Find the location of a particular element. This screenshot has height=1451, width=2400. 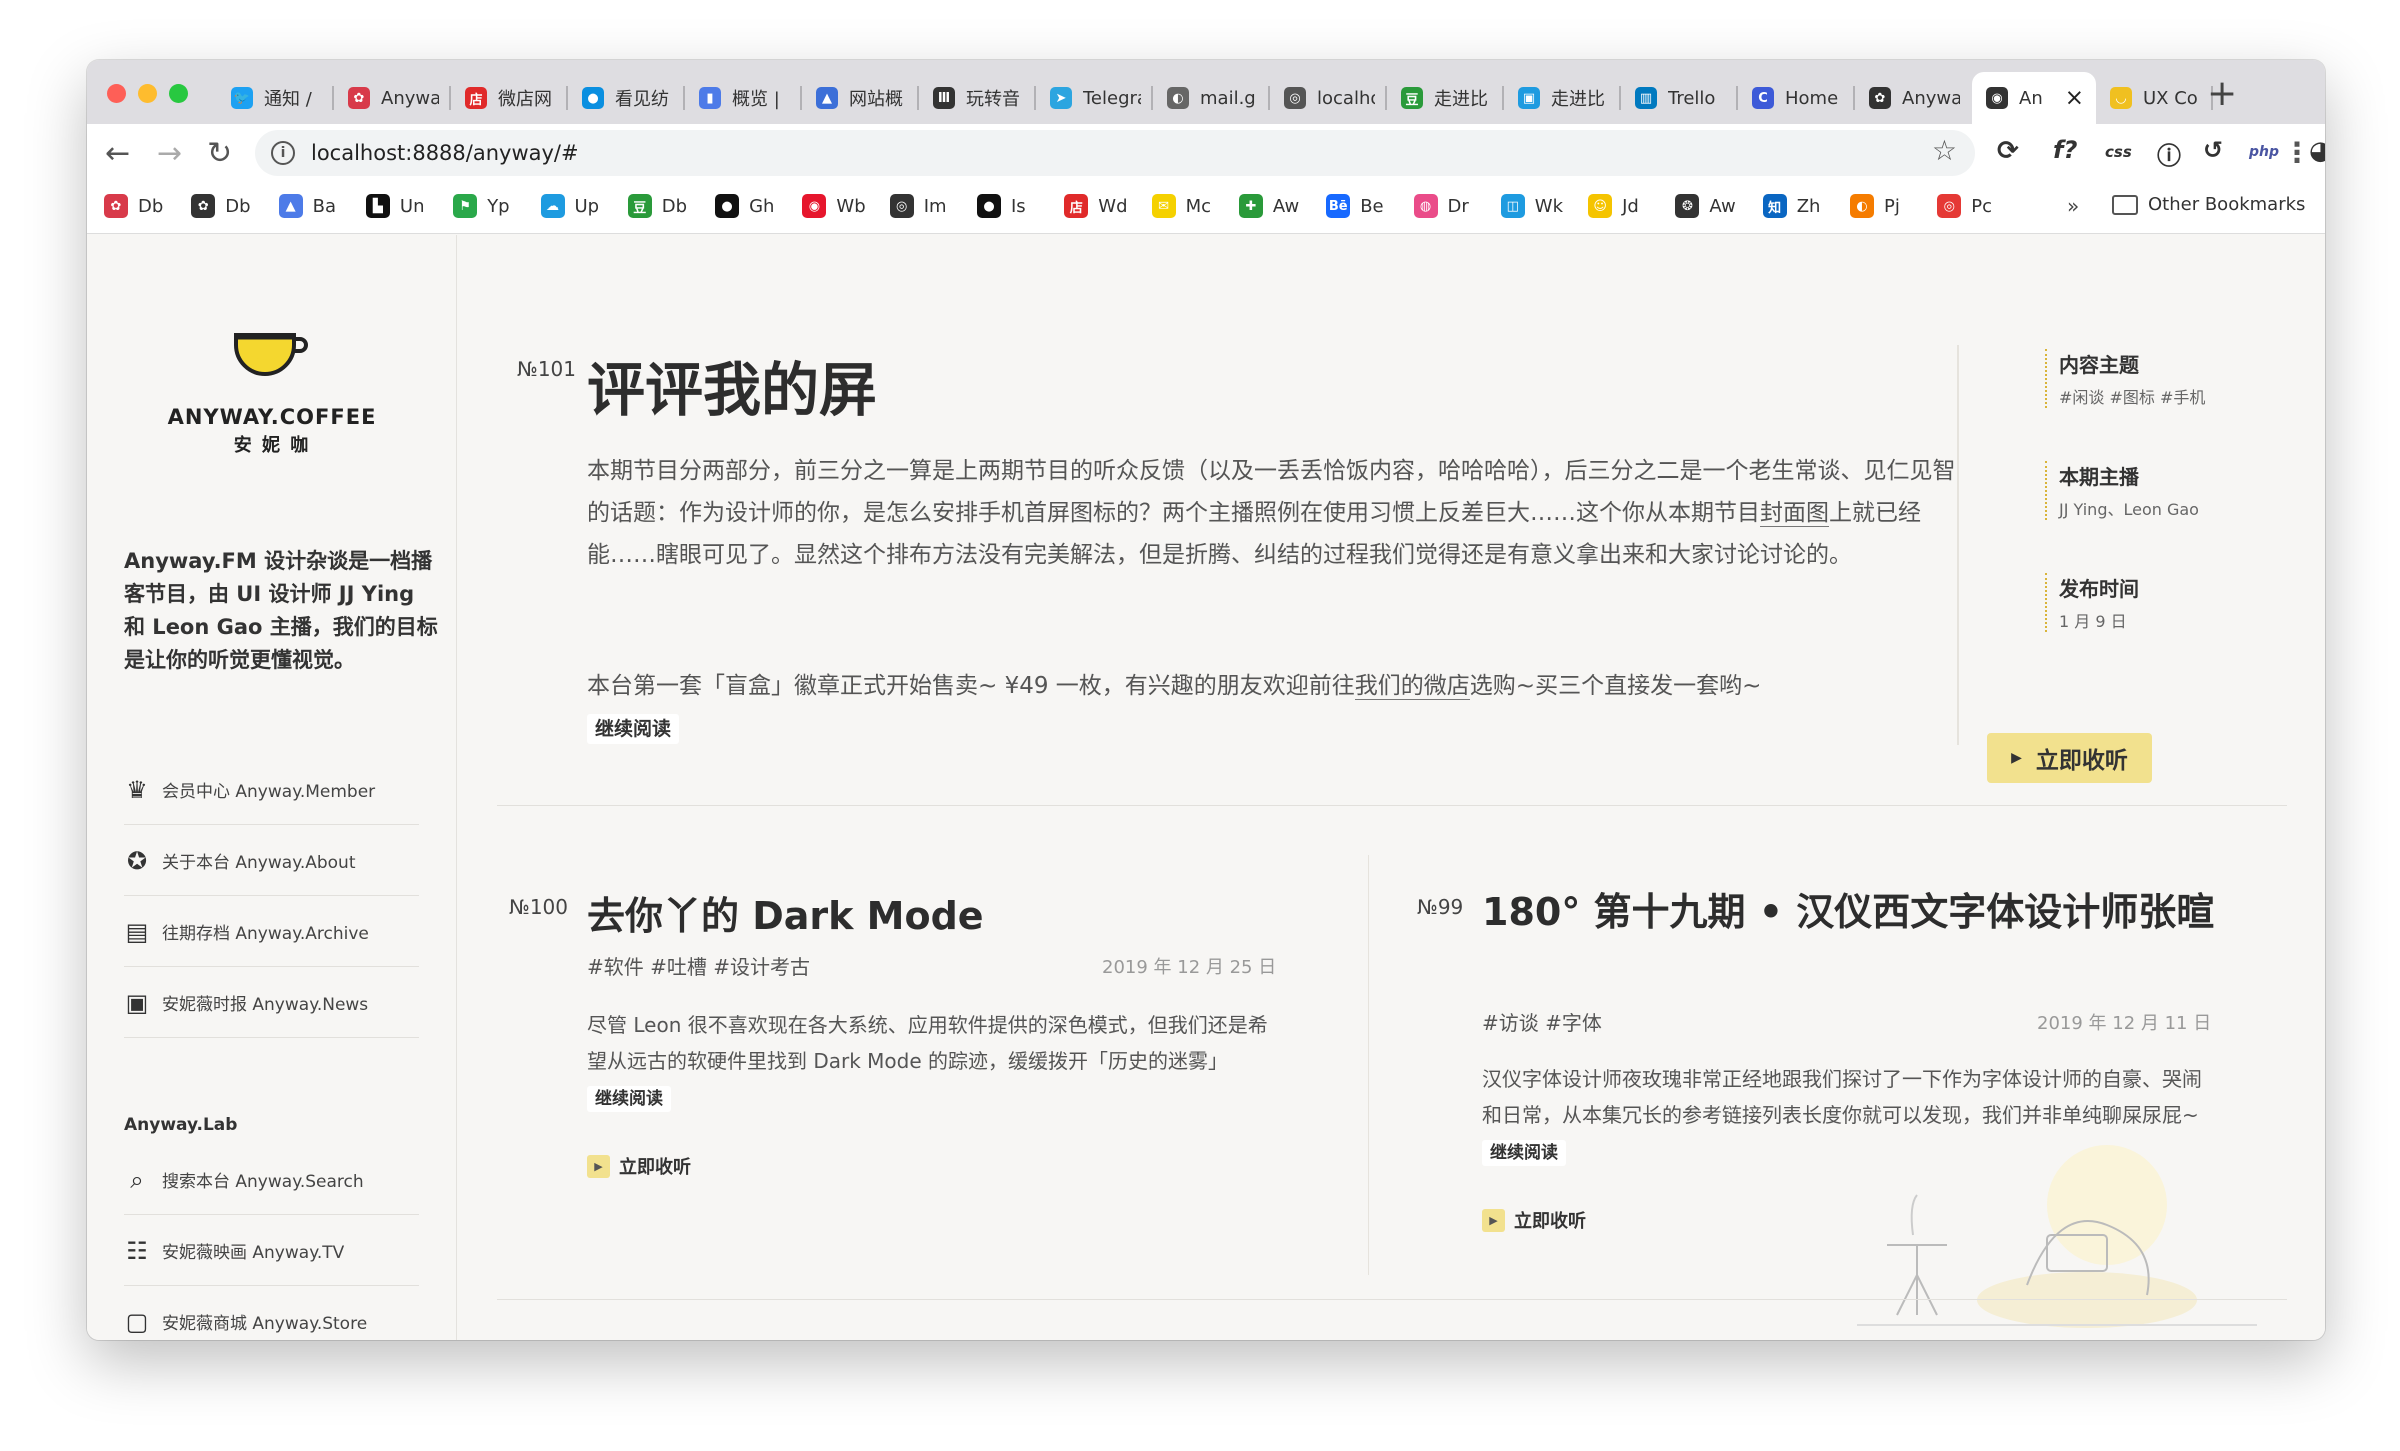

bookmark-item: ▙ Un is located at coordinates (394, 206).